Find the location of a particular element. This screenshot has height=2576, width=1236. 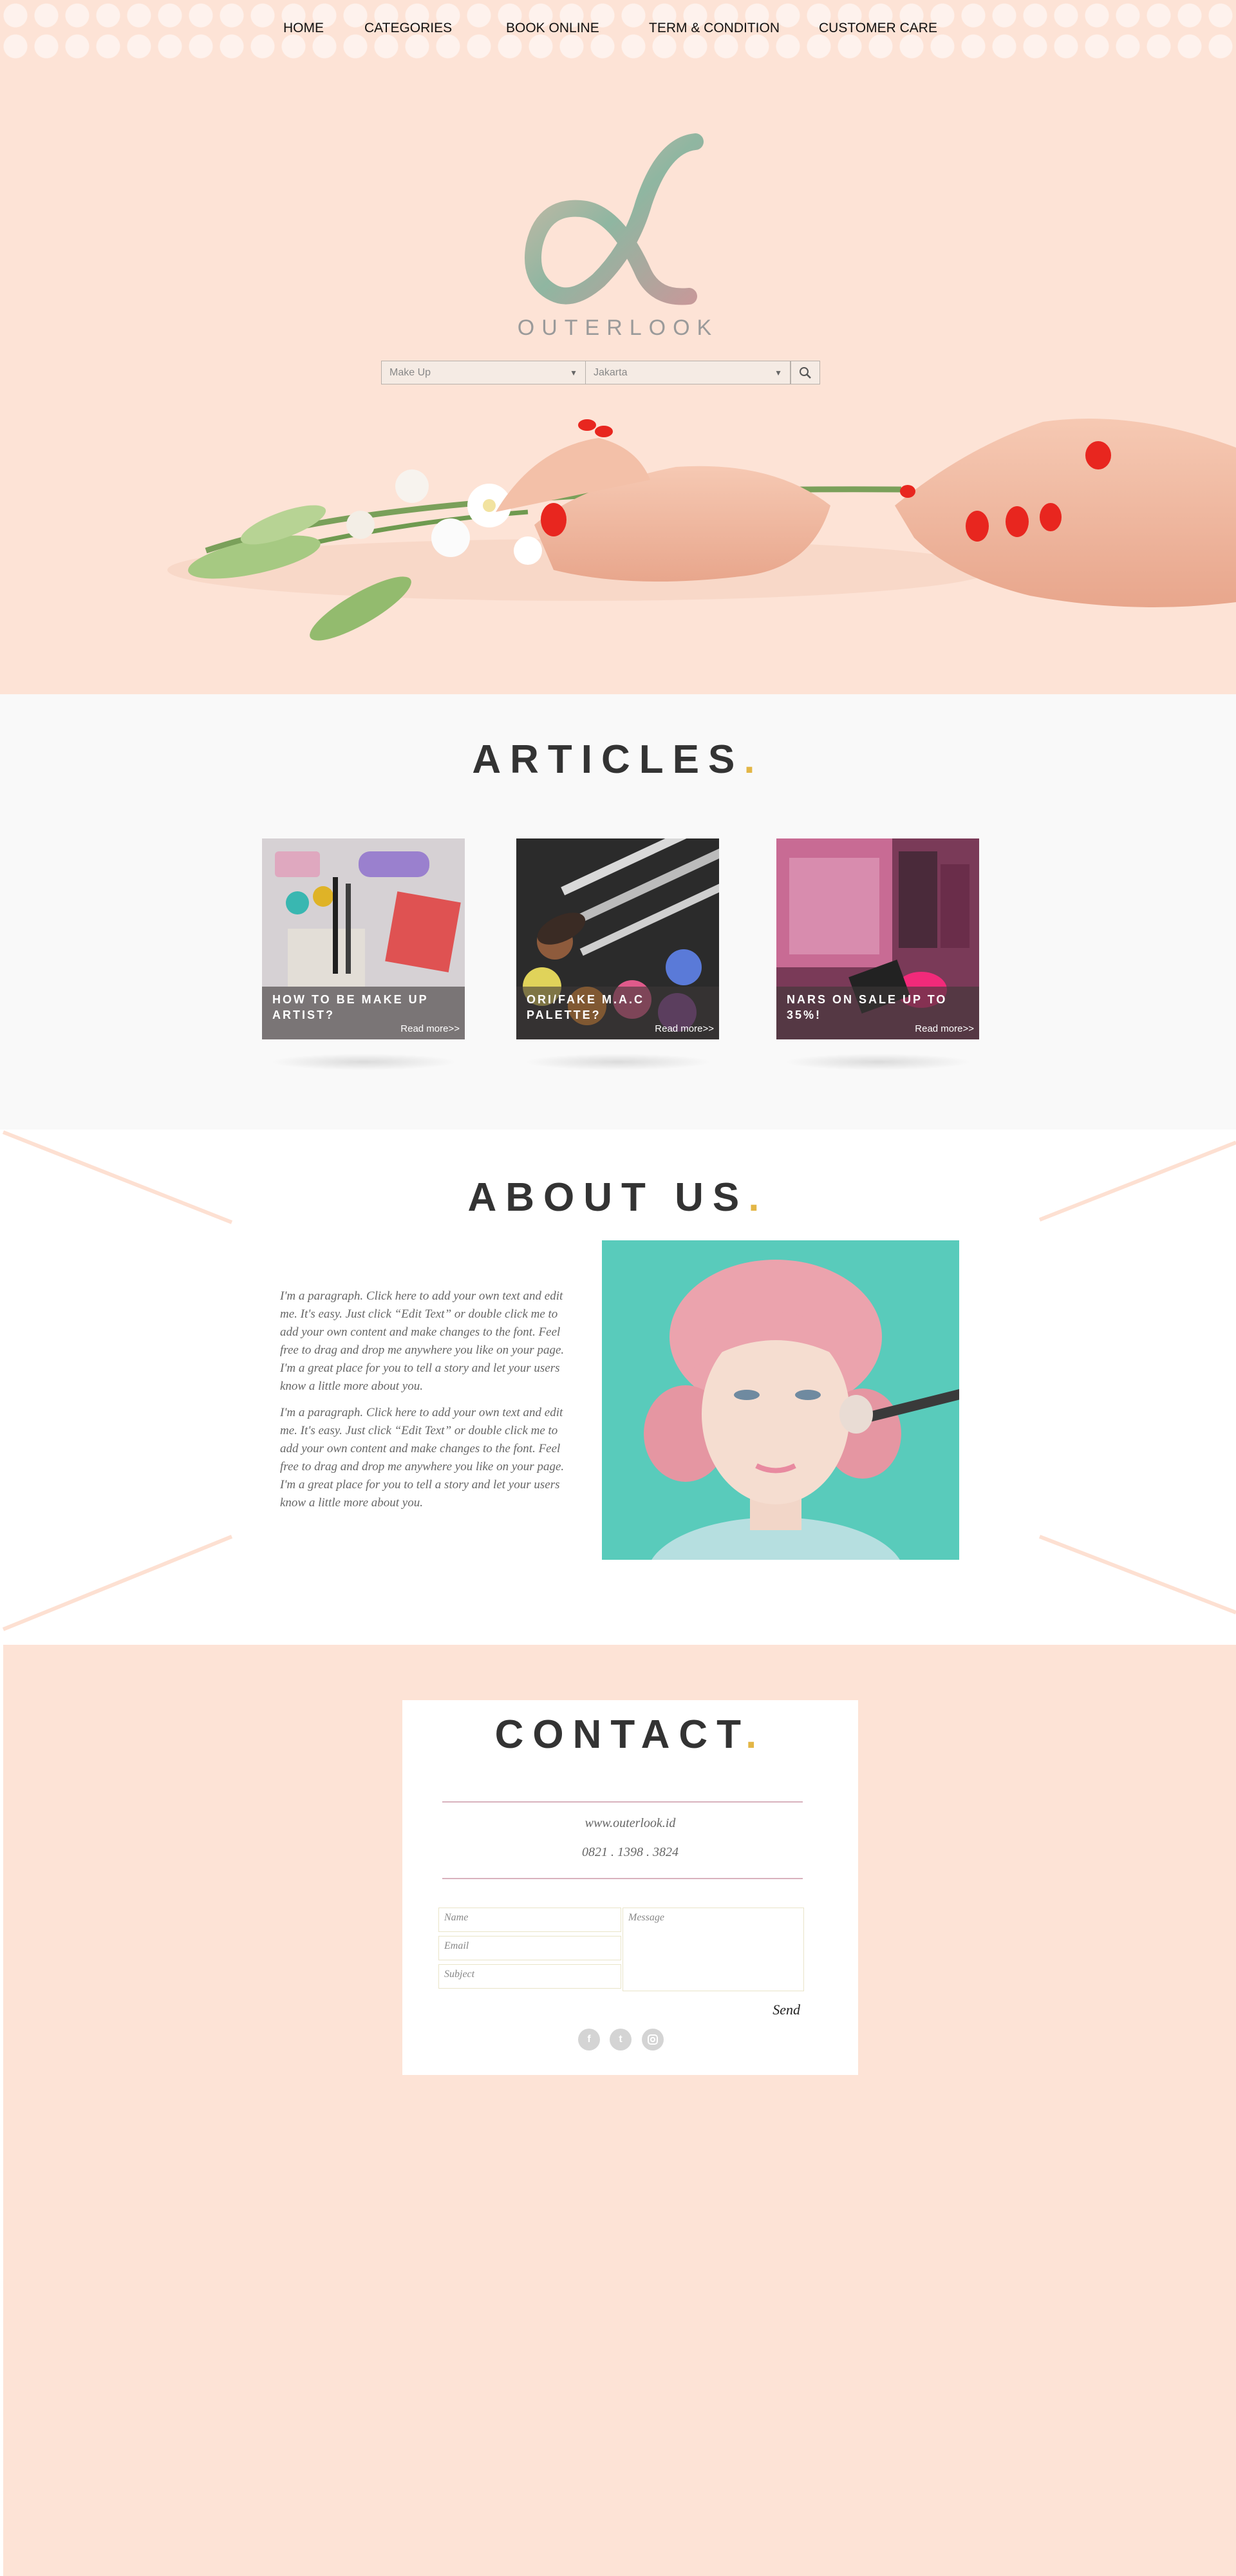

brand-name: OUTERLOOK is located at coordinates (618, 328).